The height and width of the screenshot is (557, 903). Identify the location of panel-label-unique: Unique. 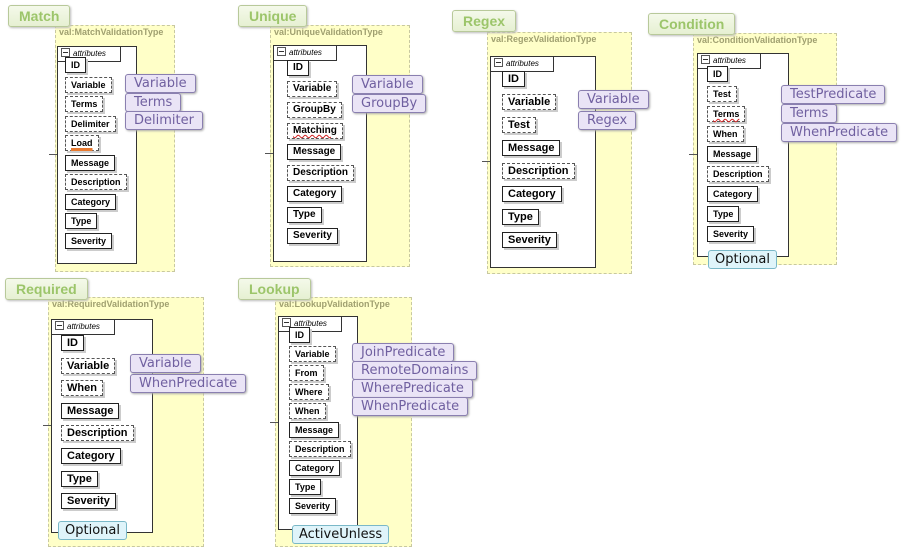
(273, 16).